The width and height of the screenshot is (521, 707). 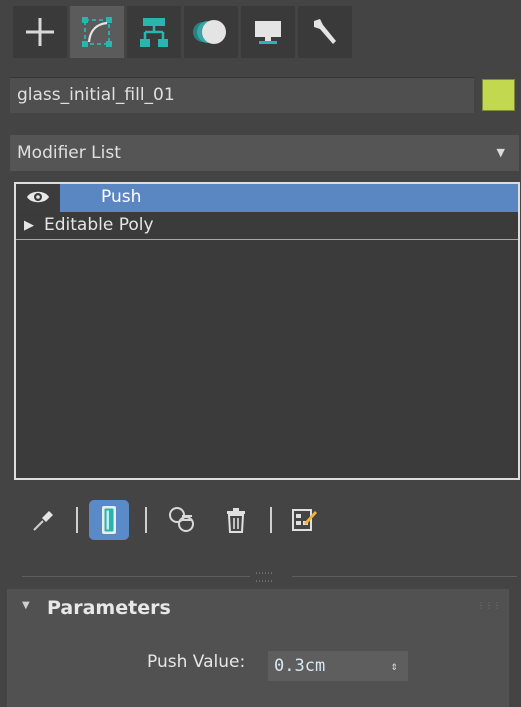 I want to click on stack-item-label: Editable Poly, so click(x=99, y=225).